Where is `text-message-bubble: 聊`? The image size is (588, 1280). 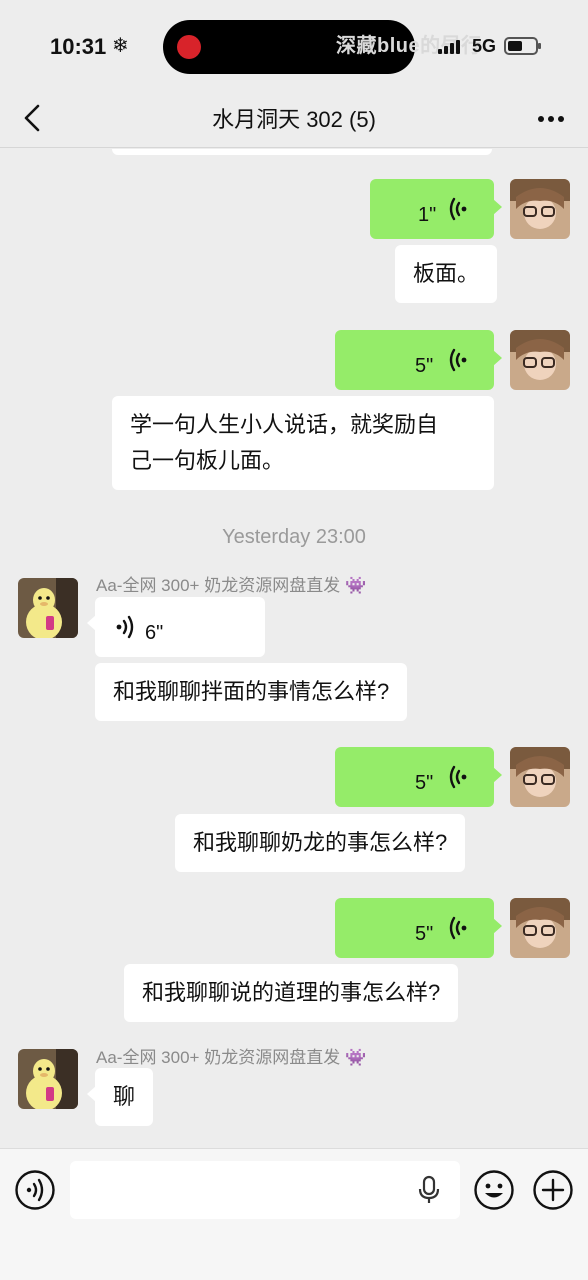
text-message-bubble: 聊 is located at coordinates (120, 1097).